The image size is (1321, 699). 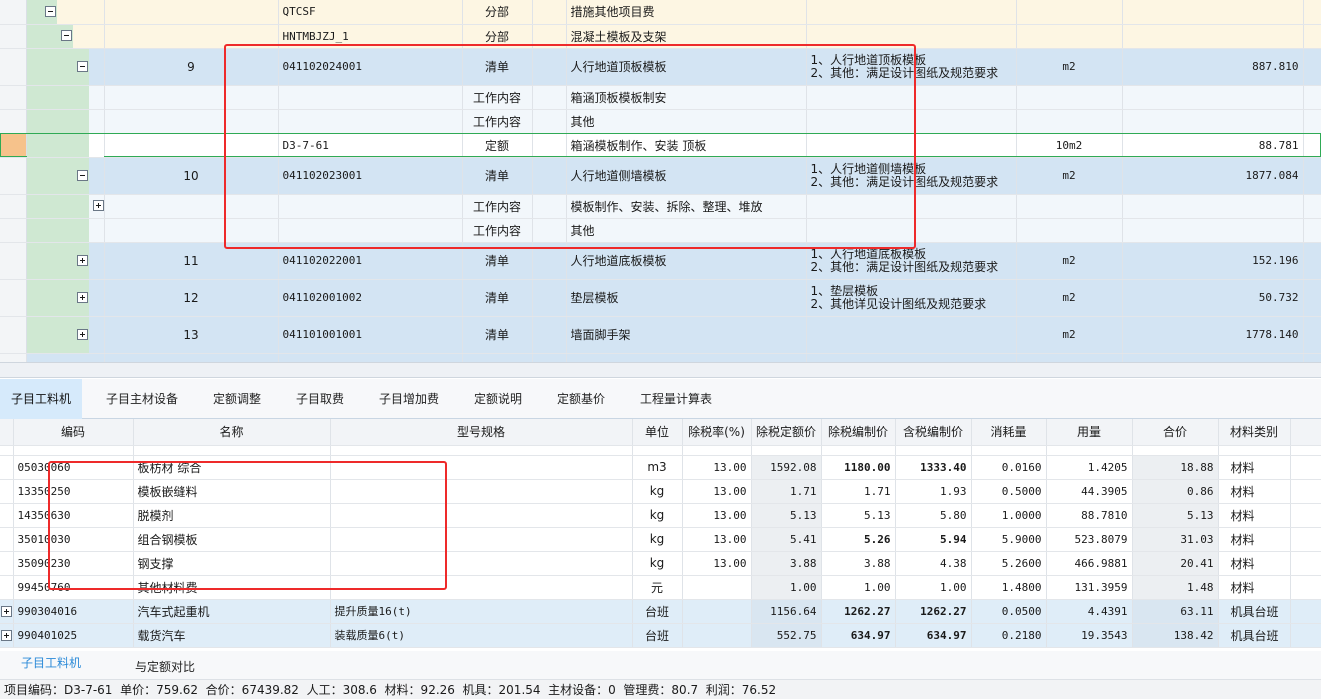 What do you see at coordinates (232, 563) in the screenshot?
I see `resource-name: 钢支撑` at bounding box center [232, 563].